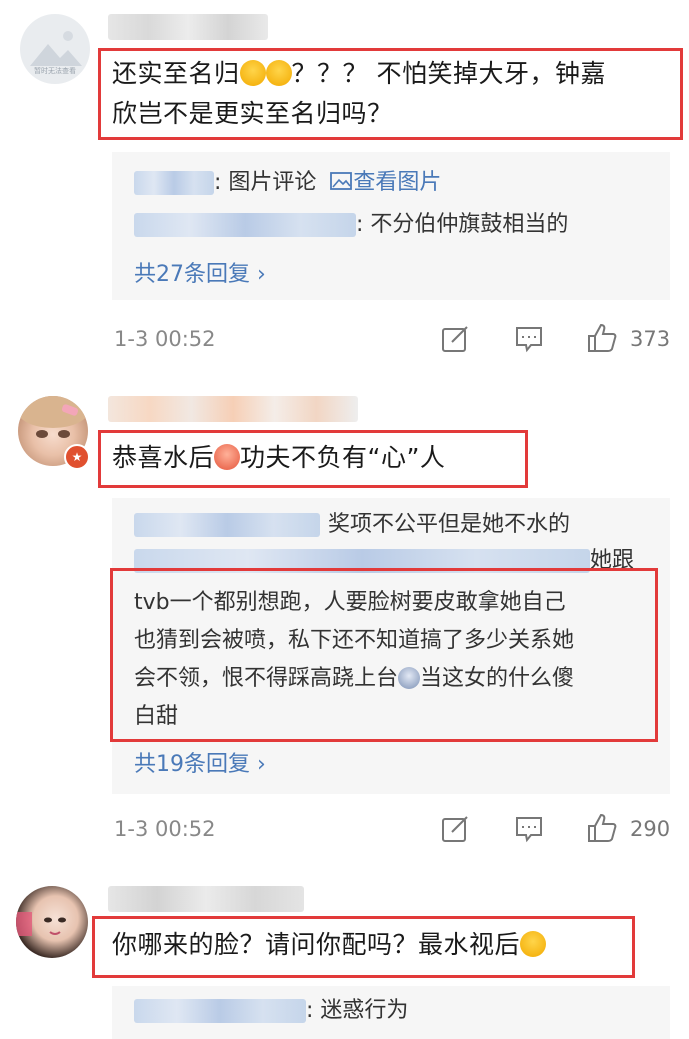 This screenshot has height=1039, width=689. I want to click on reply-text: : 不分伯仲旗鼓相当的, so click(462, 224).